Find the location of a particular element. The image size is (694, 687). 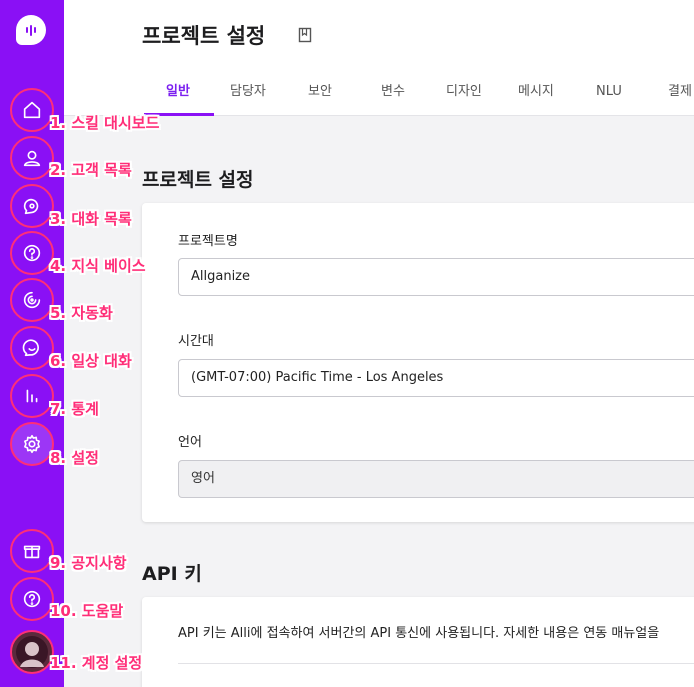

language-field: 영어 is located at coordinates (436, 479).